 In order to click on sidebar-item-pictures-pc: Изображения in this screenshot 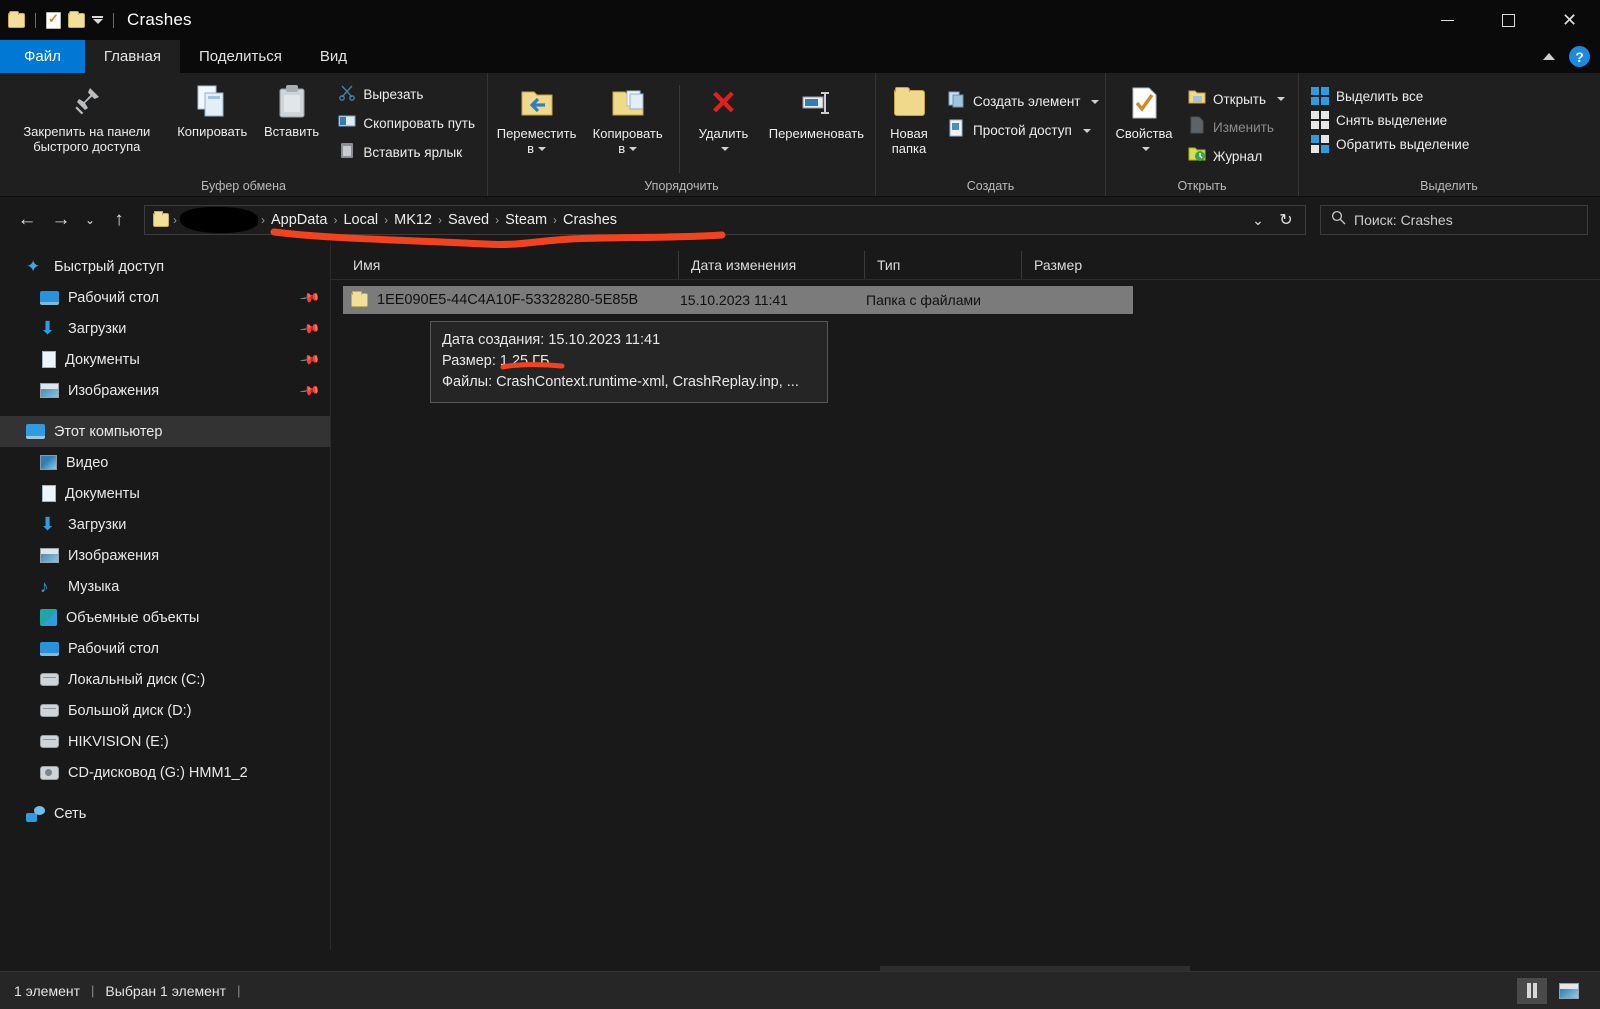, I will do `click(165, 555)`.